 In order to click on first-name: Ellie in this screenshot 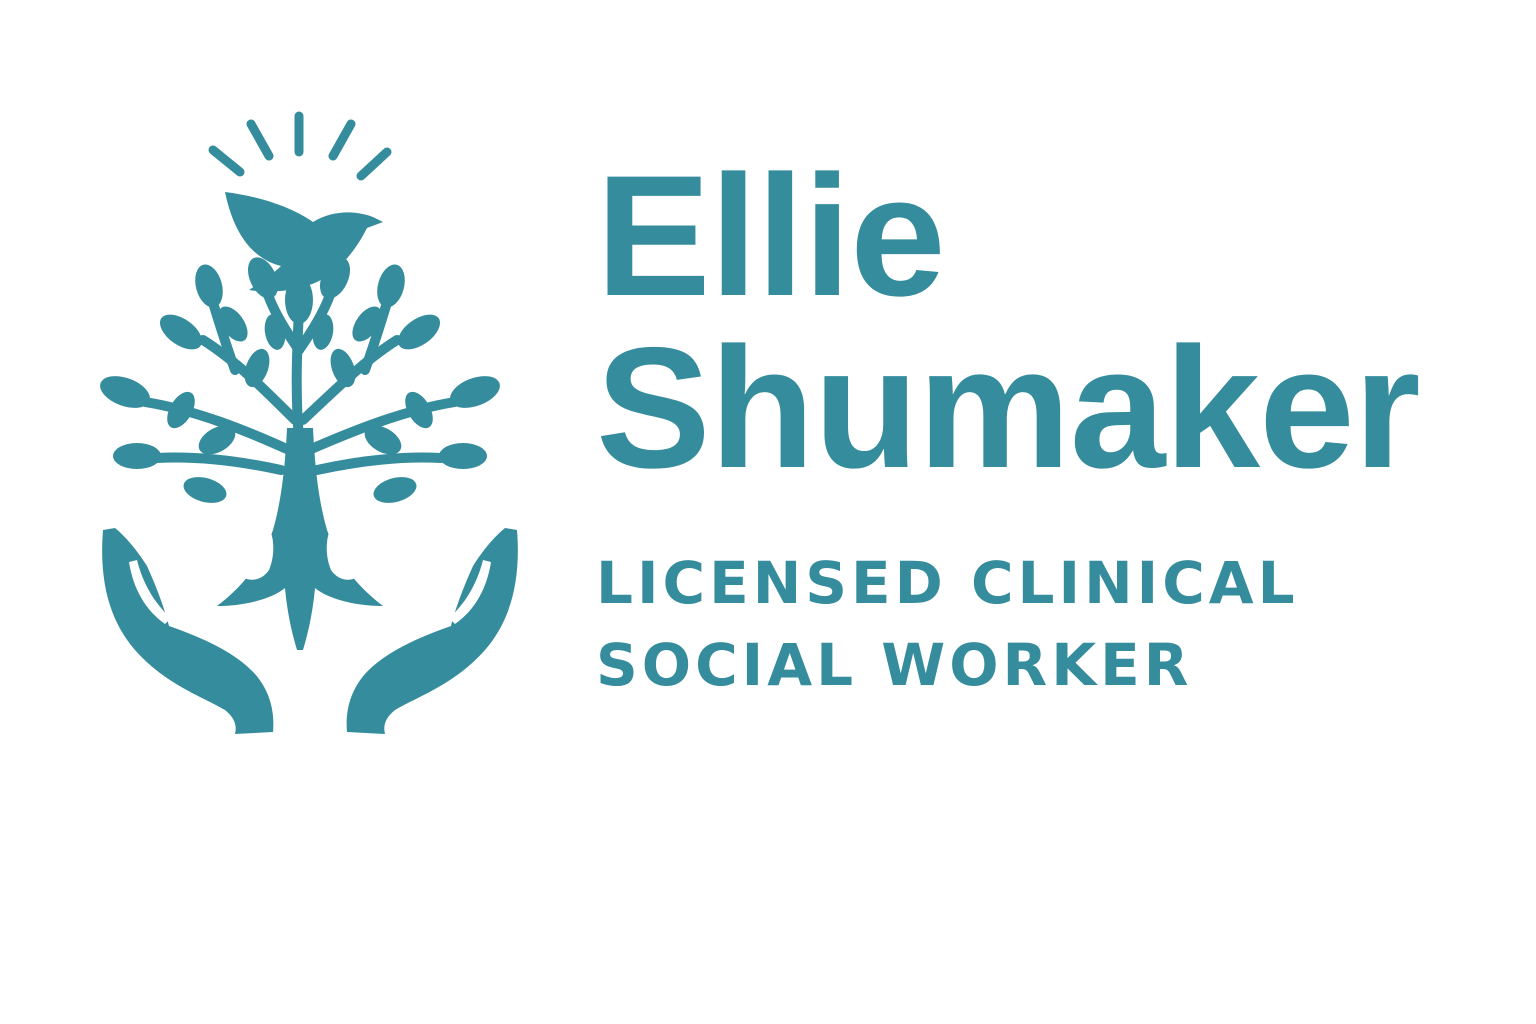, I will do `click(771, 236)`.